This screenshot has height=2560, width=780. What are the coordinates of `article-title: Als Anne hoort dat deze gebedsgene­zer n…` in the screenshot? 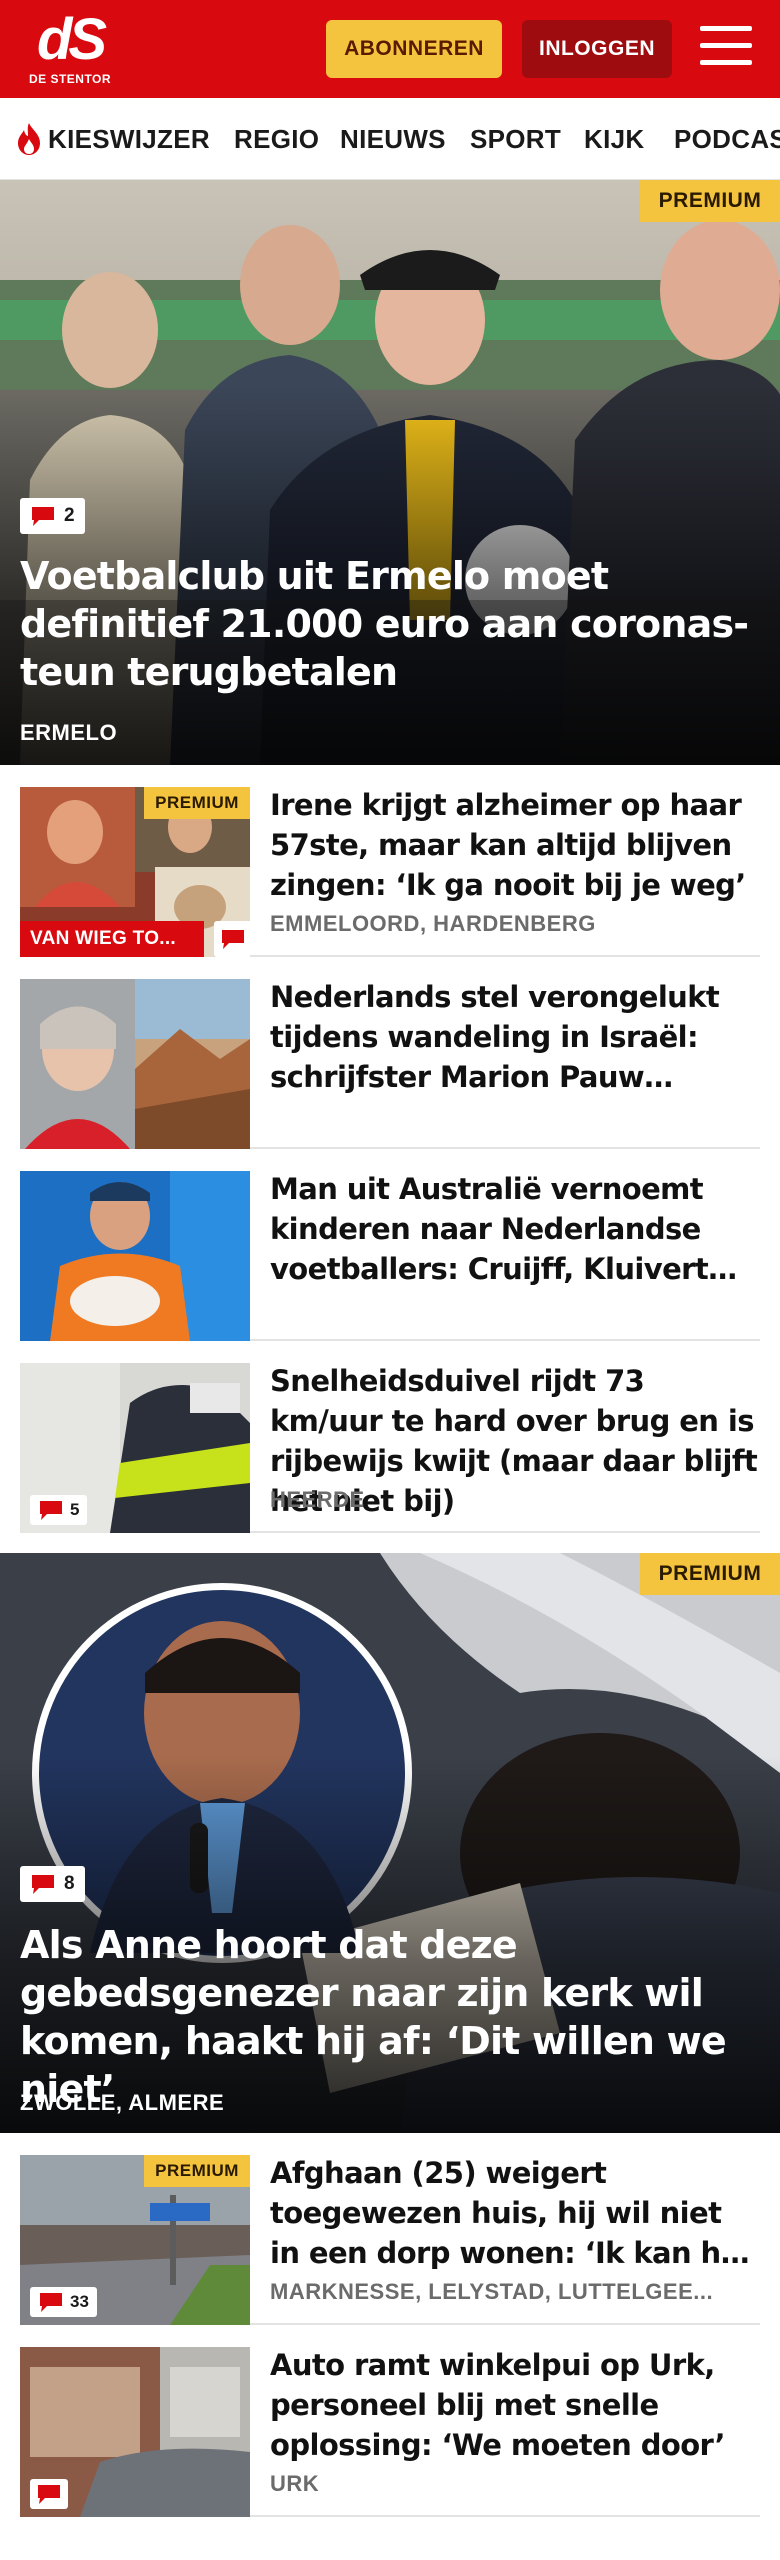 It's located at (385, 2017).